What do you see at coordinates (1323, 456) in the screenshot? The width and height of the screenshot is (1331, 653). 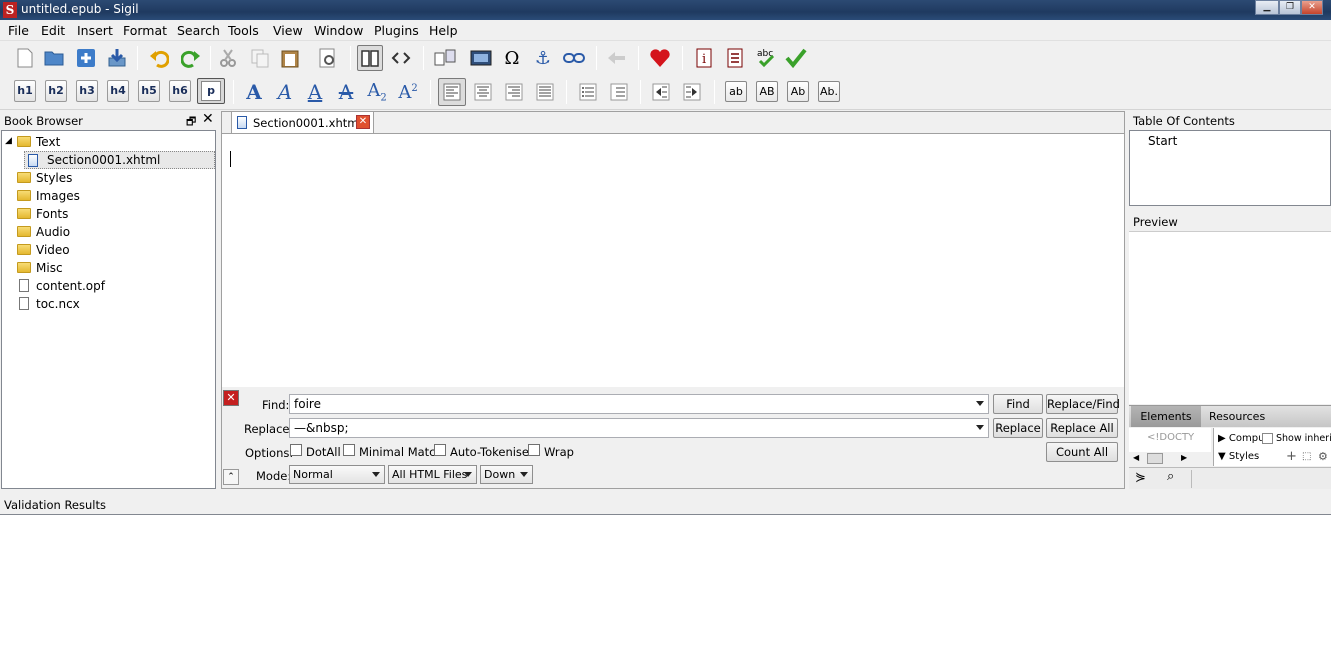 I see `settings-gear-icon: ⚙` at bounding box center [1323, 456].